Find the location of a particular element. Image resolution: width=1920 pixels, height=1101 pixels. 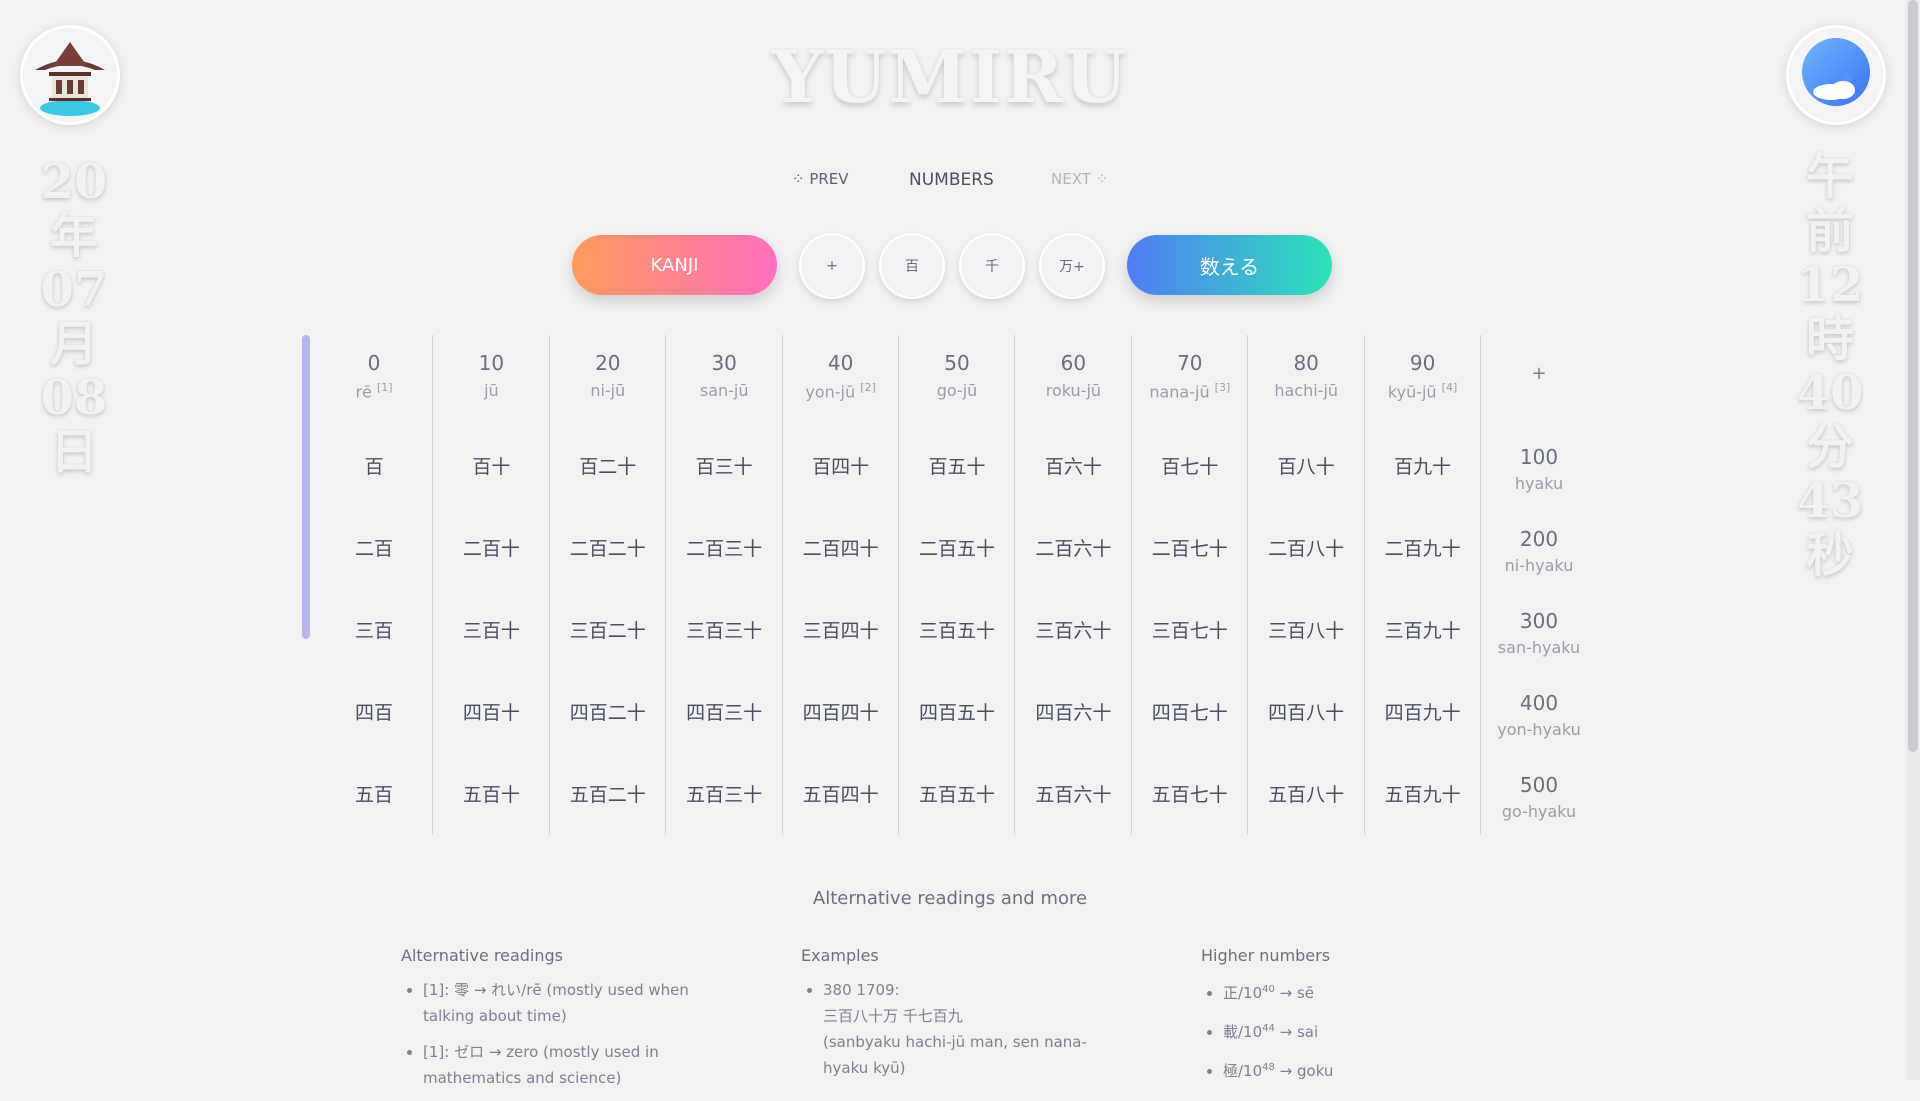

examples-title: Examples is located at coordinates (840, 955).